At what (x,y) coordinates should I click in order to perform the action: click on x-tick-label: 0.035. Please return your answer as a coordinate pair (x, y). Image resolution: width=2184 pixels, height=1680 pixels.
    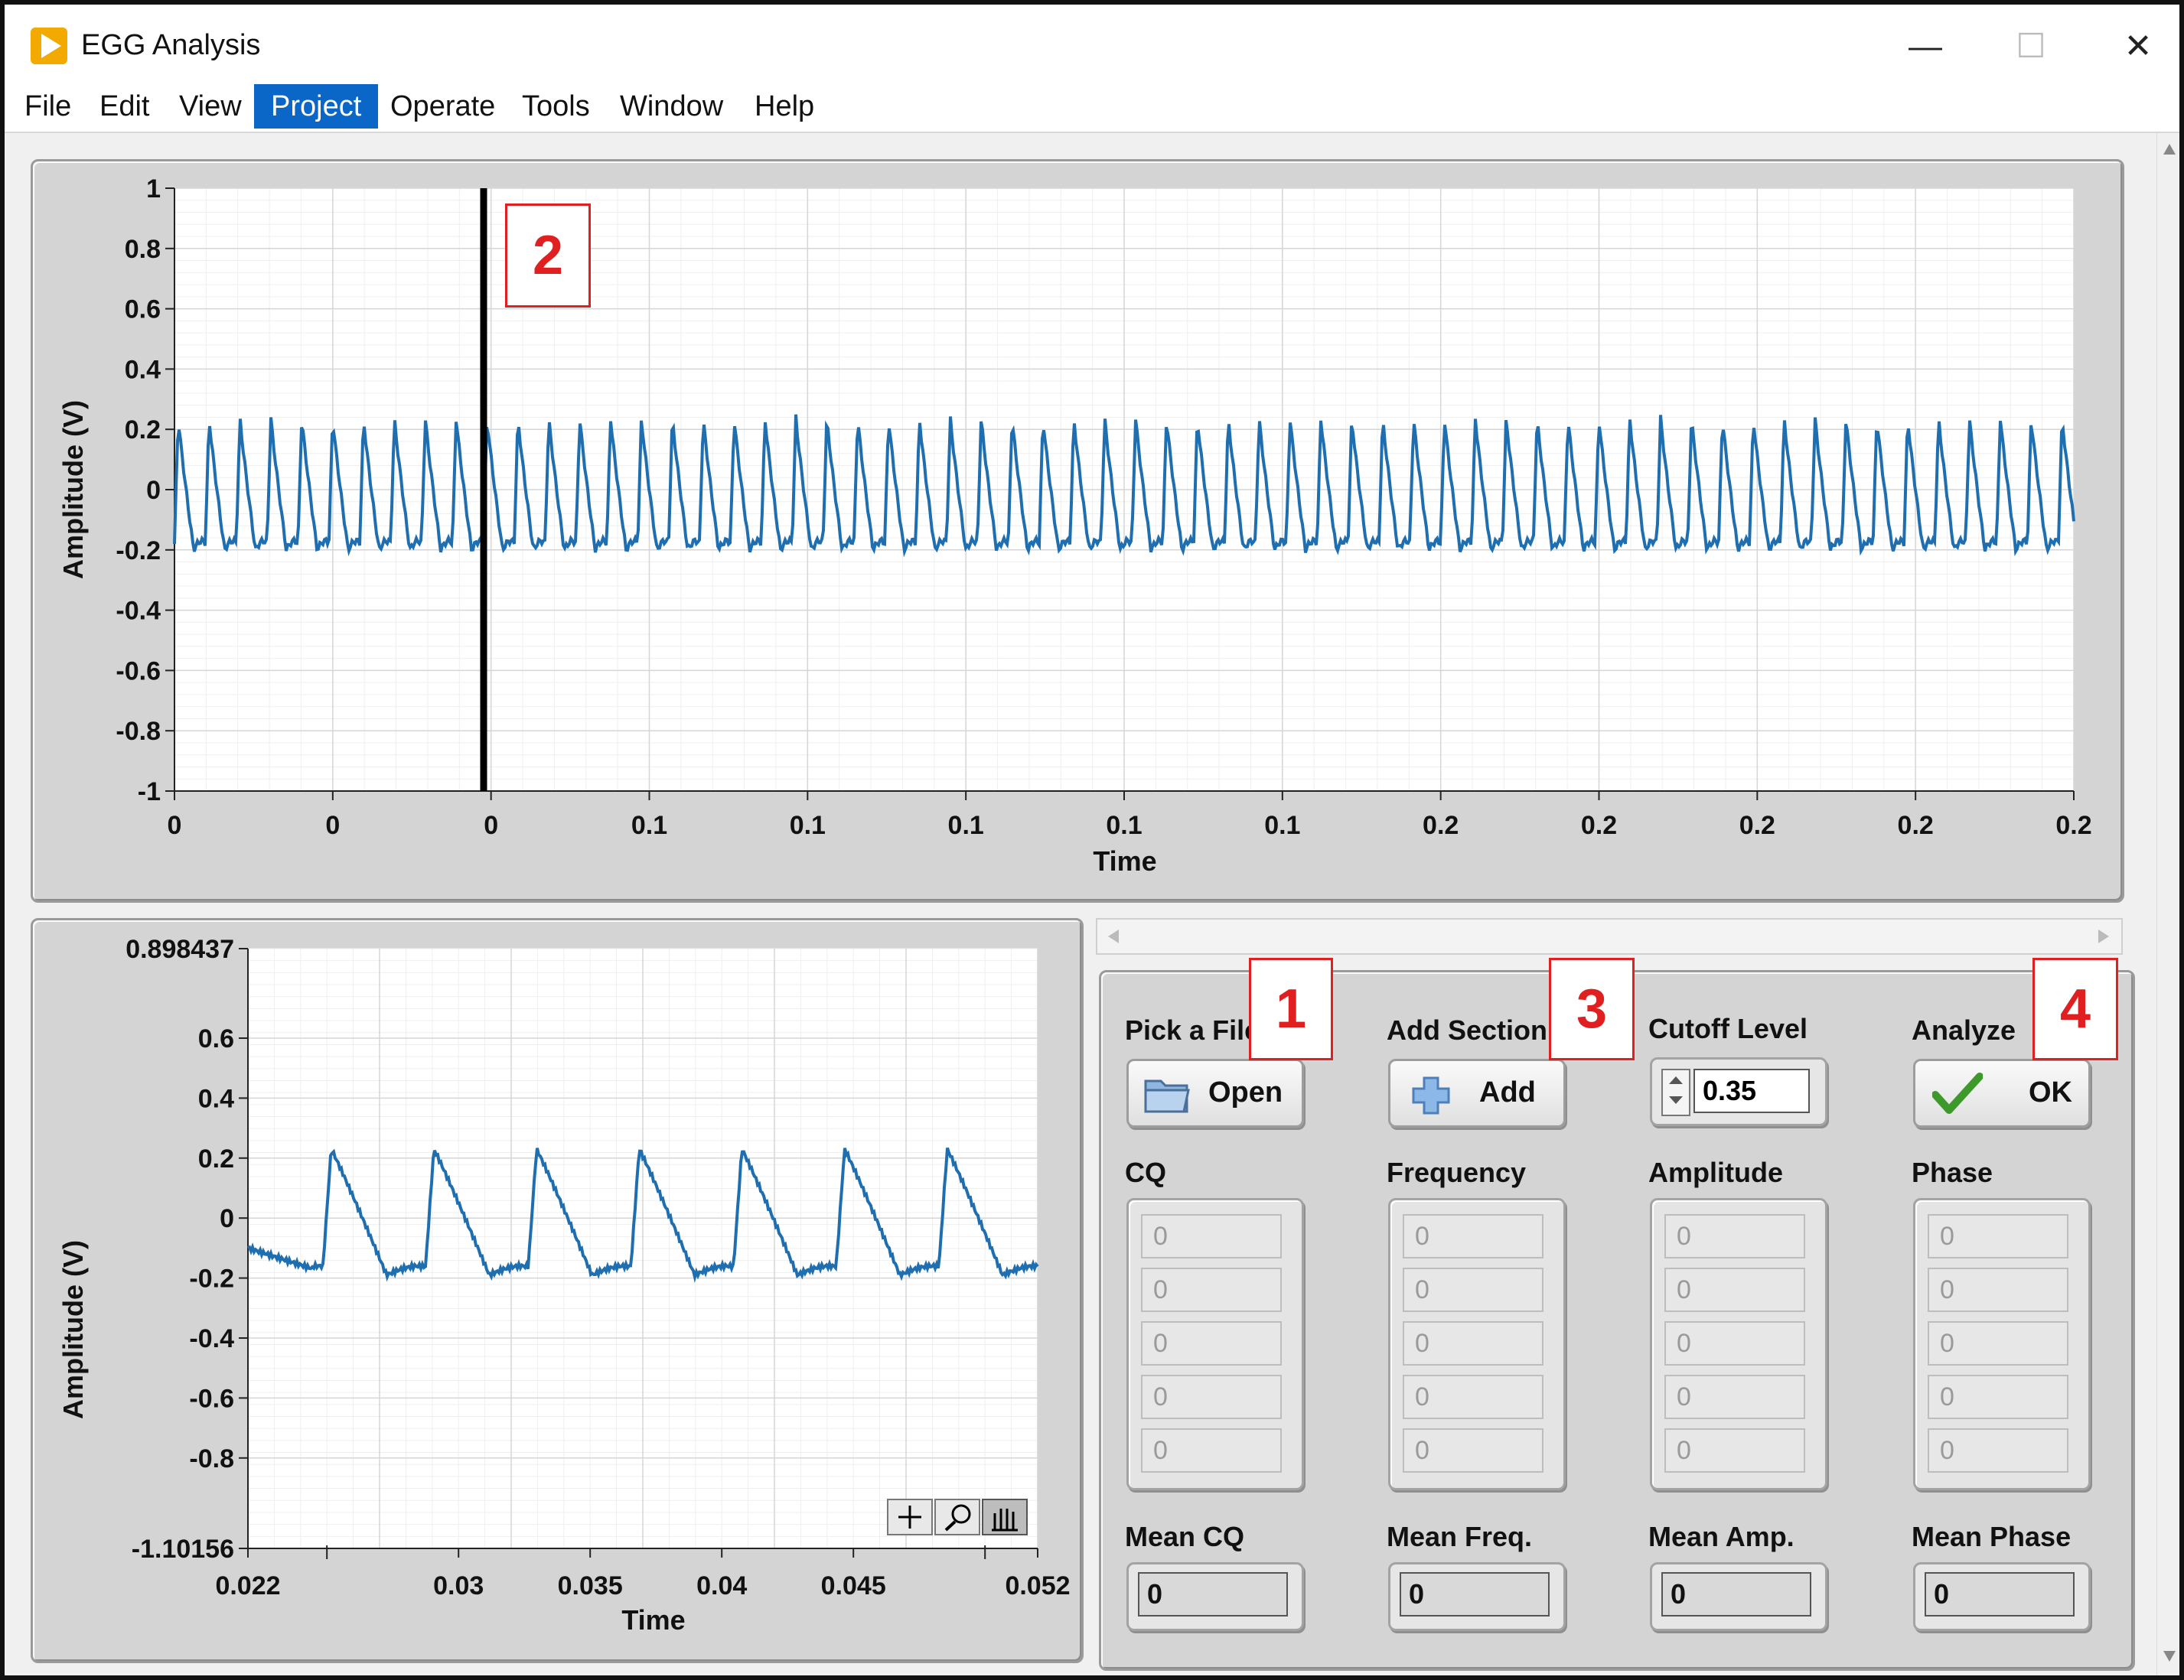
    Looking at the image, I should click on (590, 1585).